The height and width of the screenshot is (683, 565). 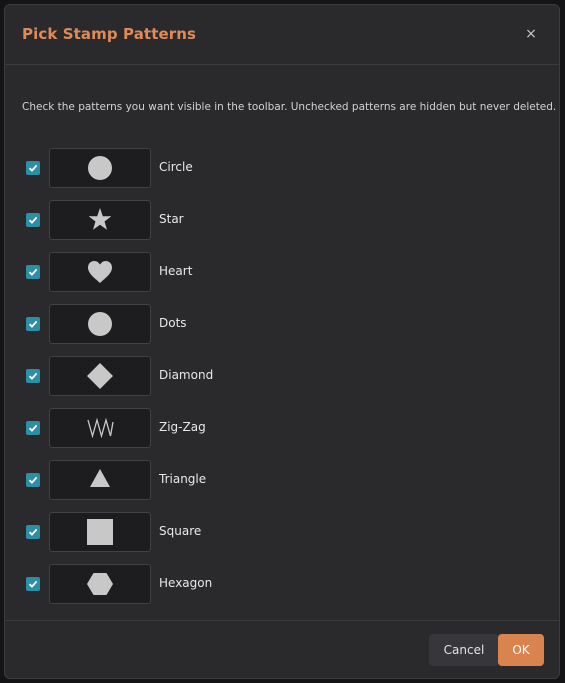 What do you see at coordinates (282, 324) in the screenshot?
I see `pattern-row-dots: Dots` at bounding box center [282, 324].